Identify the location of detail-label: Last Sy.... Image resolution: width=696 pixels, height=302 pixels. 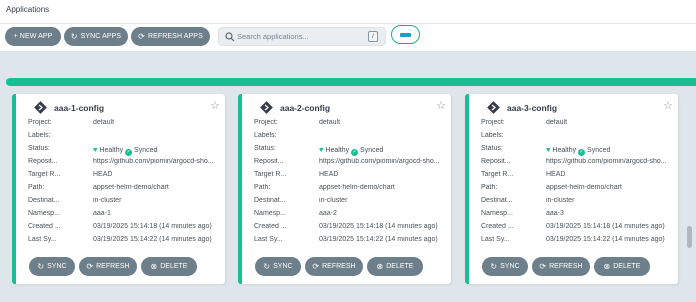
(495, 239).